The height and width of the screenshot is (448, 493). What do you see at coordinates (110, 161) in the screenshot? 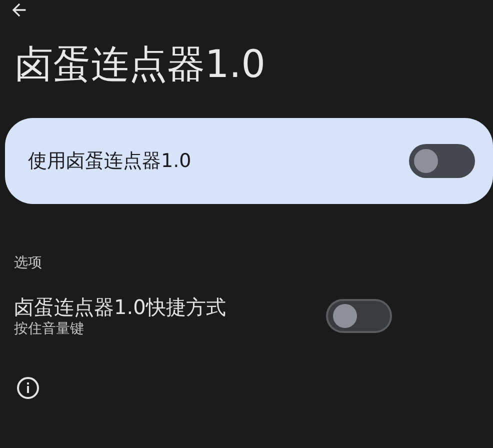
I see `main-switch-label: 使用卤蛋连点器1.0` at bounding box center [110, 161].